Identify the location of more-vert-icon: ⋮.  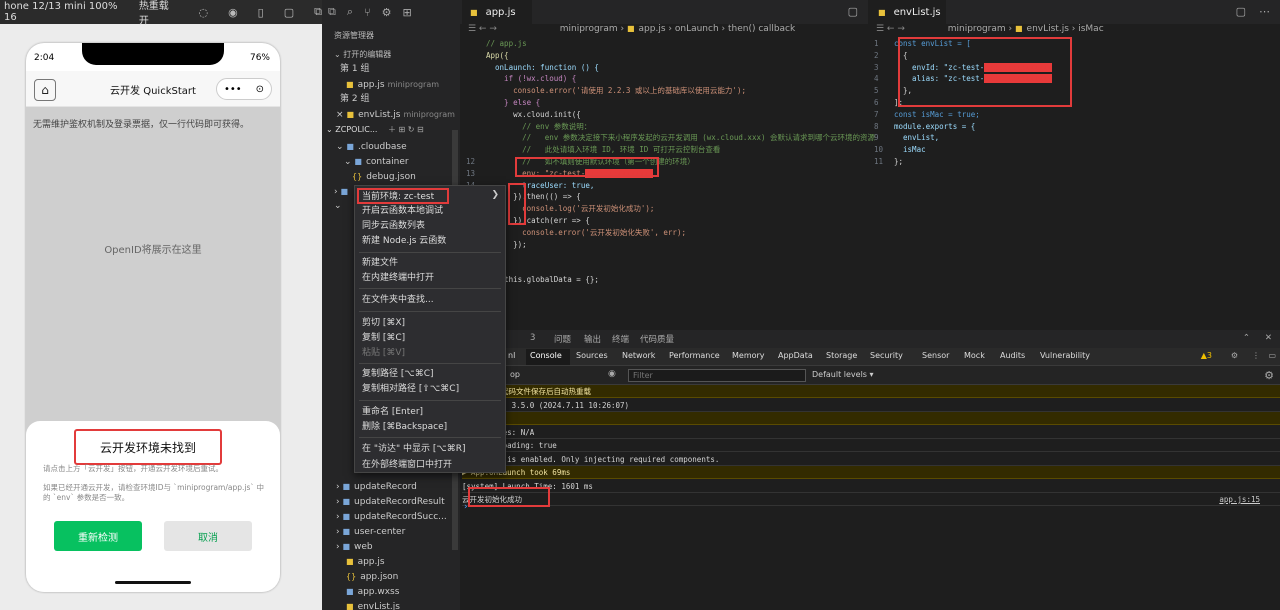
(1256, 355).